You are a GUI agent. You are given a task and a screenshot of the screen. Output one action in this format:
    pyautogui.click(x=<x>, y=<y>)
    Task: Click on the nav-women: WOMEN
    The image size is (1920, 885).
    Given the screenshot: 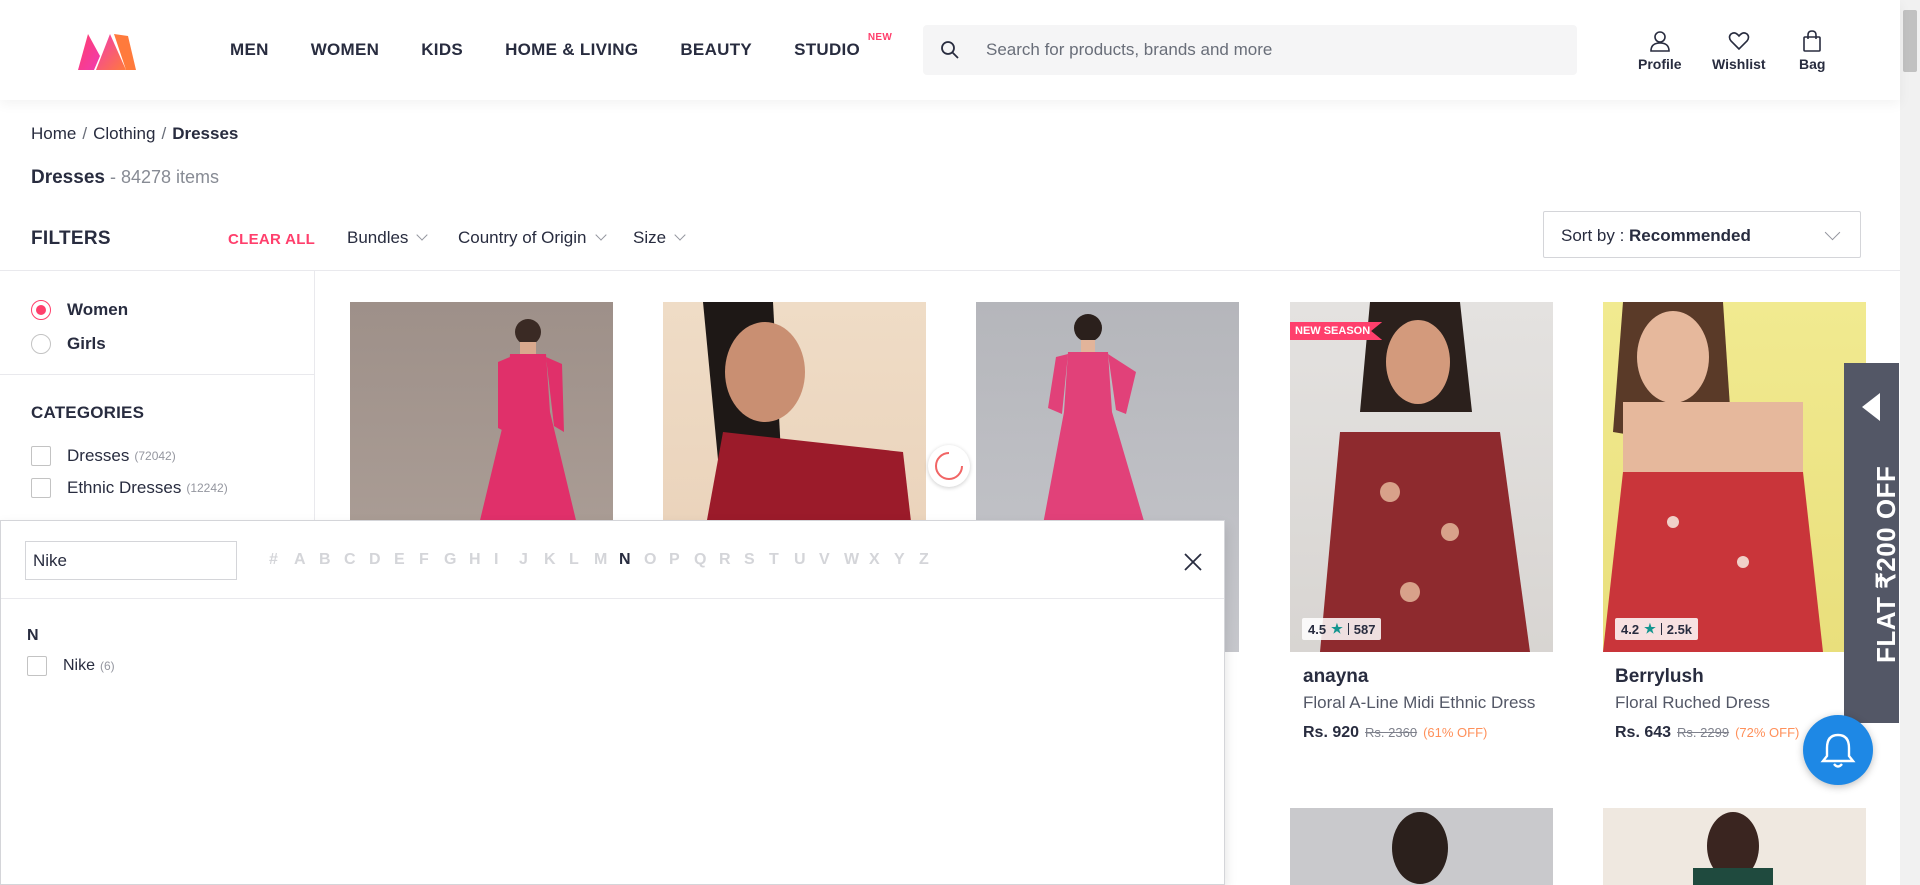 What is the action you would take?
    pyautogui.click(x=345, y=50)
    